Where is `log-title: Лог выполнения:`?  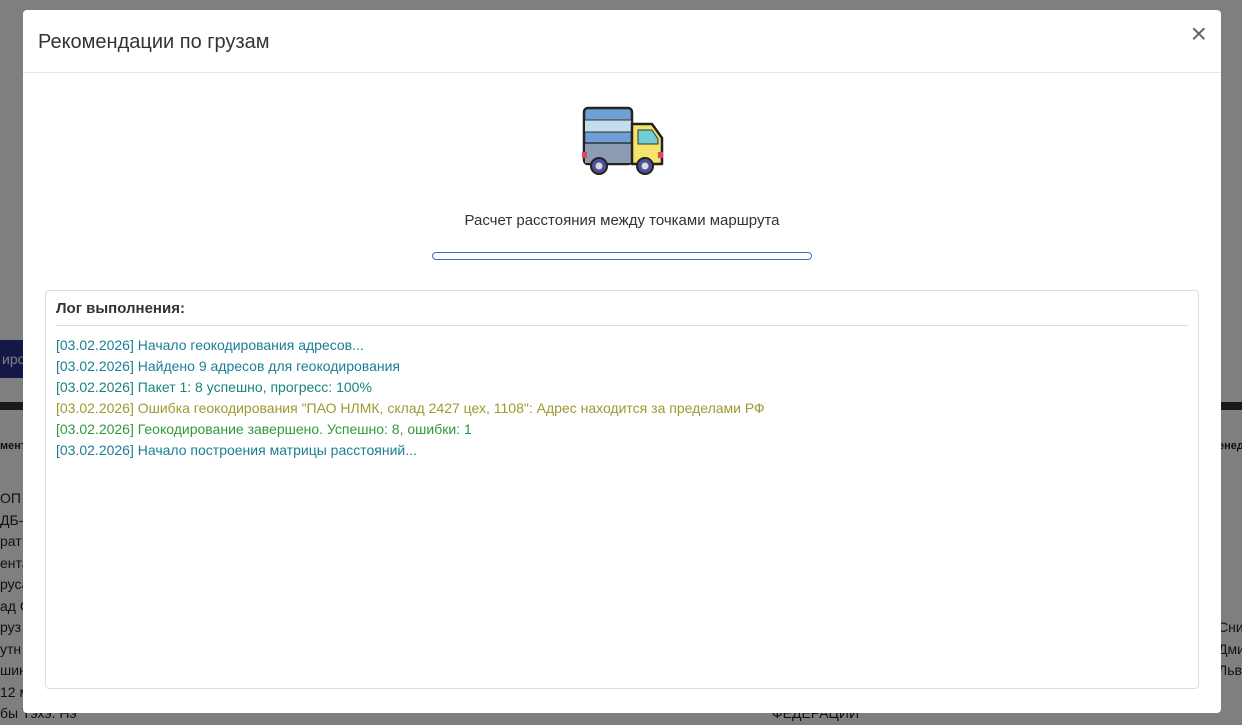 log-title: Лог выполнения: is located at coordinates (622, 313).